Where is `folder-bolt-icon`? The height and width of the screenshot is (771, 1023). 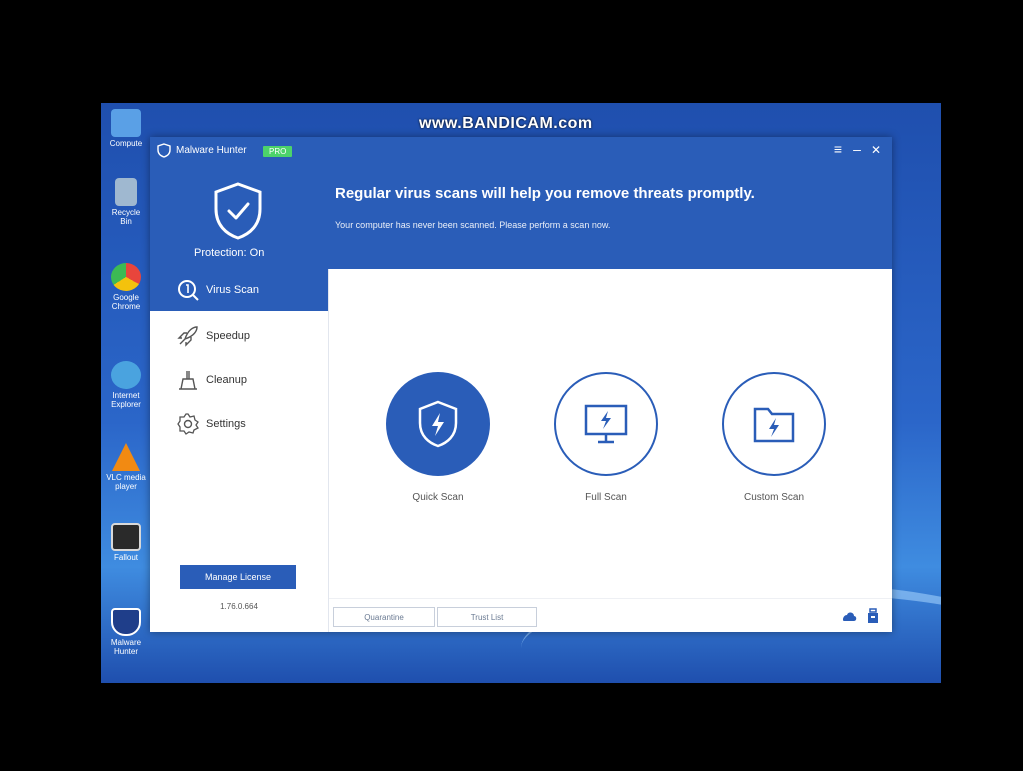
folder-bolt-icon is located at coordinates (774, 425).